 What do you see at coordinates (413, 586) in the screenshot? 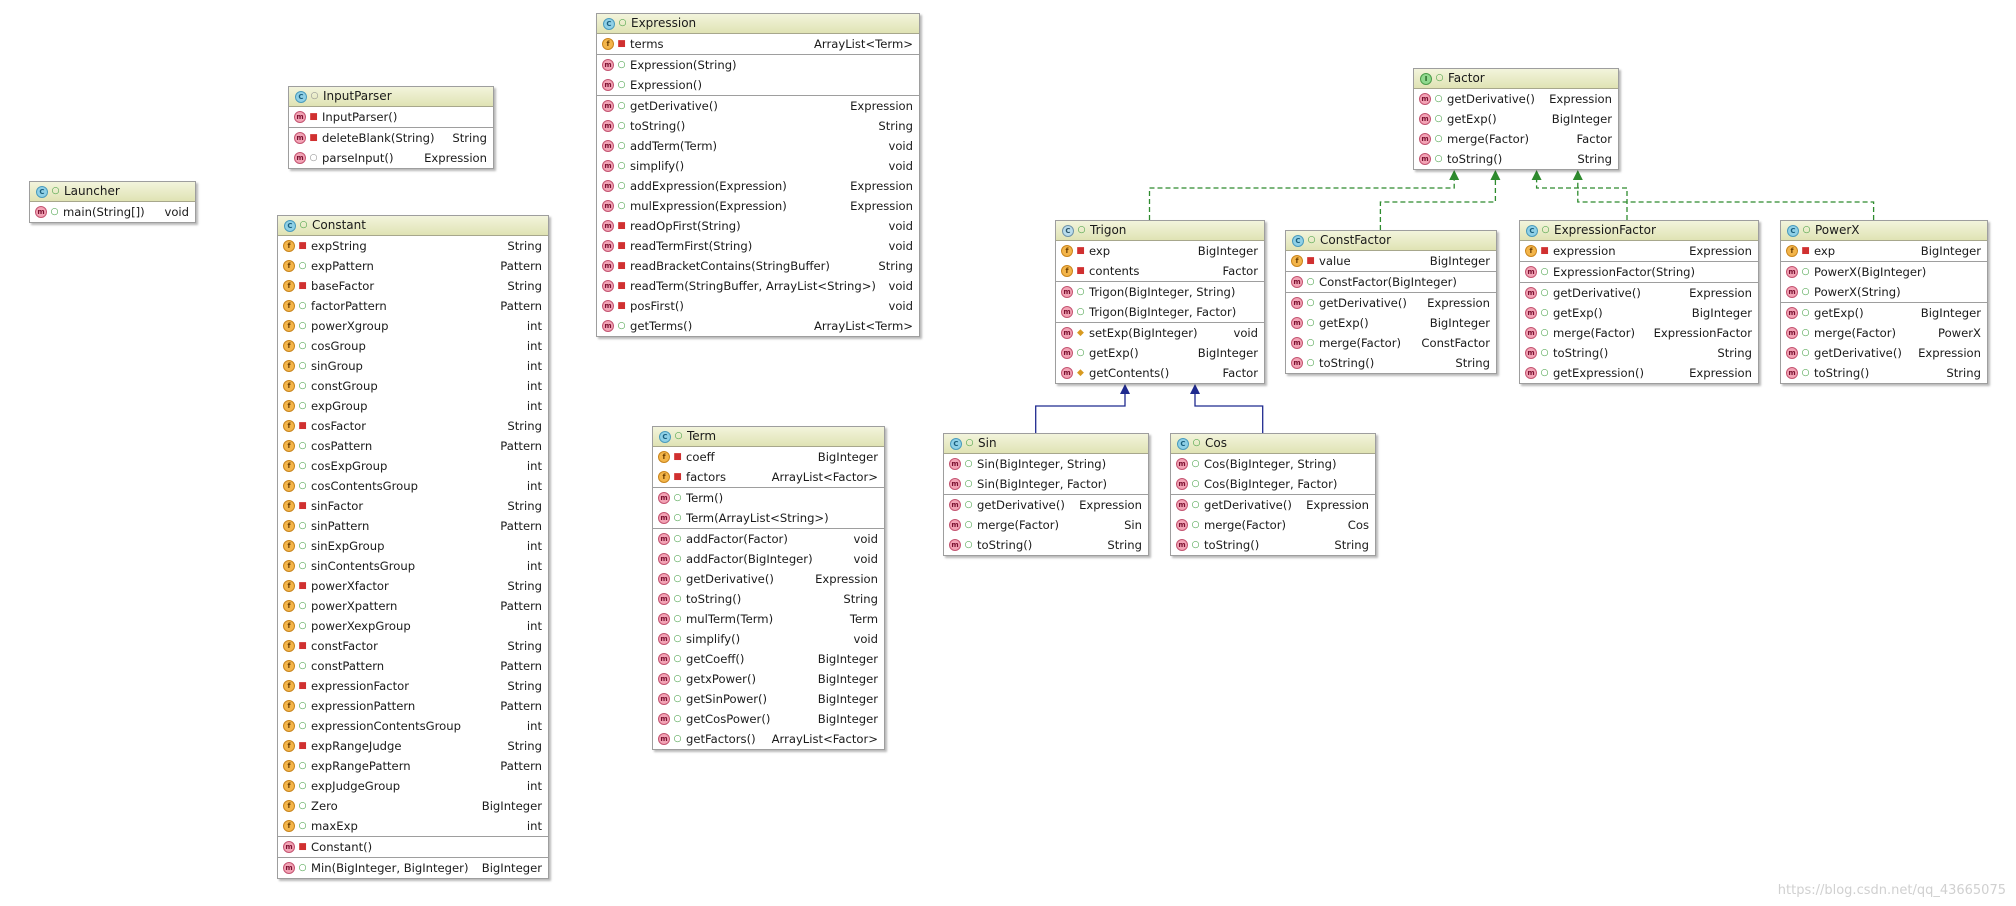
I see `field-row: f ■ powerXfactor String` at bounding box center [413, 586].